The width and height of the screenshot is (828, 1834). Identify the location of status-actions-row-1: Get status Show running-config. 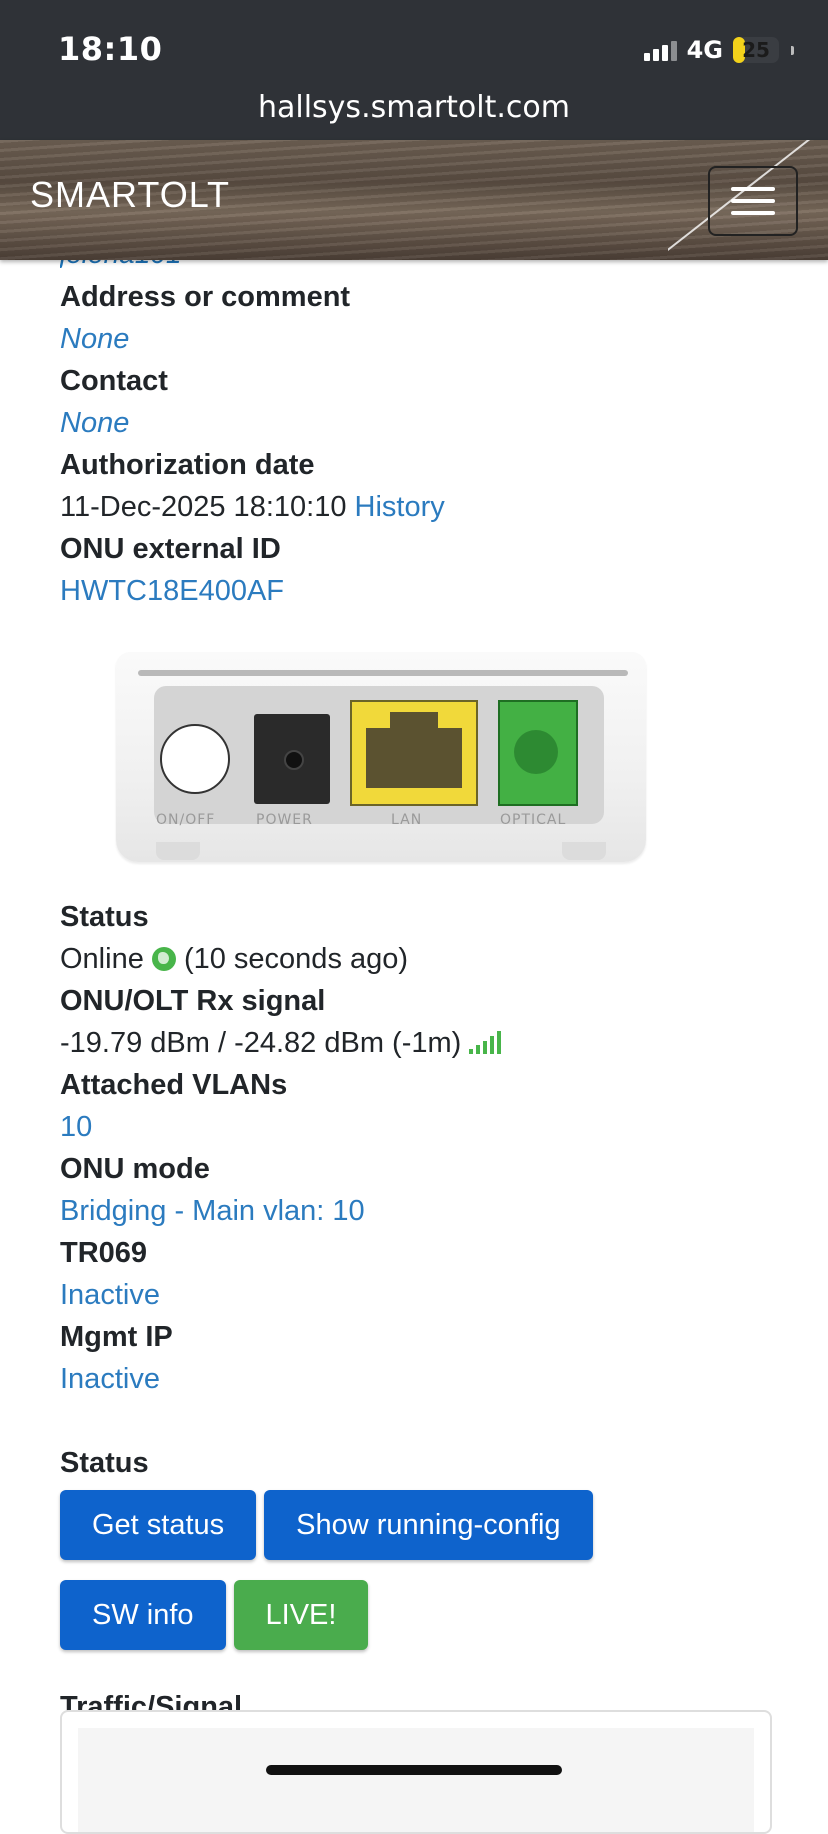
(415, 1525).